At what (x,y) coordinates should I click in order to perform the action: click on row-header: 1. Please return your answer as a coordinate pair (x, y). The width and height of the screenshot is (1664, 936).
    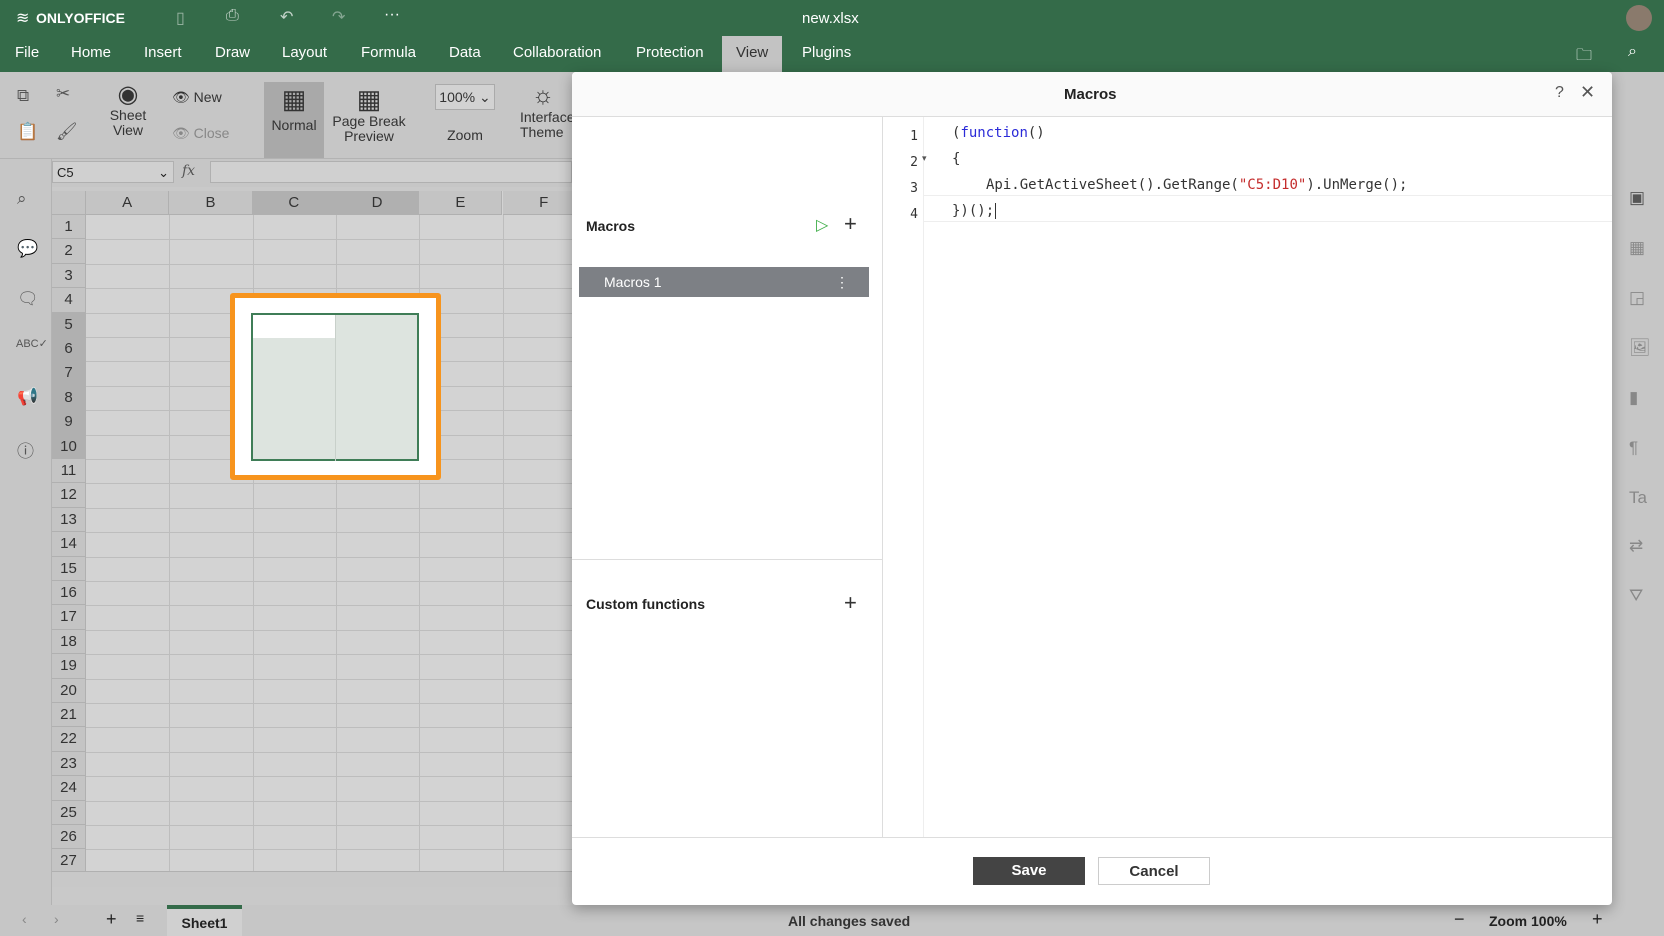
    Looking at the image, I should click on (69, 227).